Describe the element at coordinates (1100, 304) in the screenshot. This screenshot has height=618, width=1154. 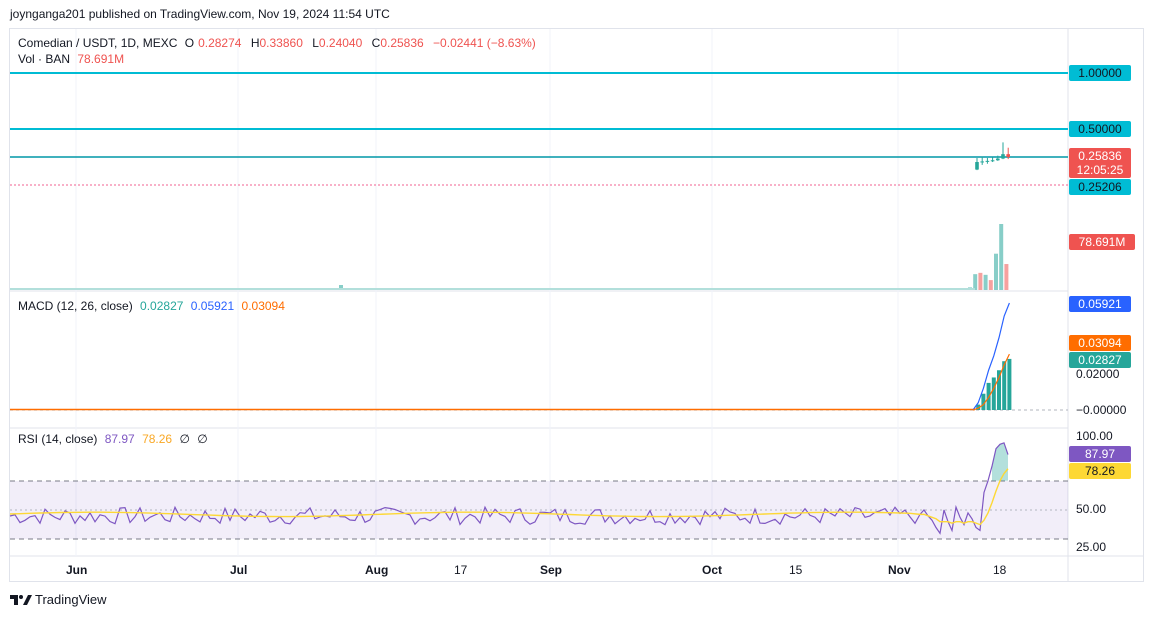
I see `macd-tag: 0.05921` at that location.